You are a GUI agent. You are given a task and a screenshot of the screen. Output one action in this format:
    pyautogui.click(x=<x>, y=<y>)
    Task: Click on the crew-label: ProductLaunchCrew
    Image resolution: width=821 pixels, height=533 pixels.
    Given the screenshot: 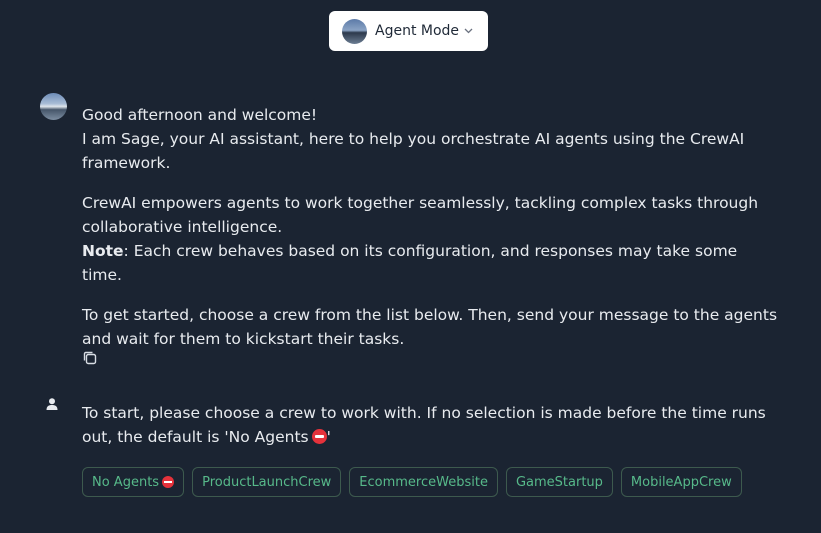 What is the action you would take?
    pyautogui.click(x=267, y=482)
    